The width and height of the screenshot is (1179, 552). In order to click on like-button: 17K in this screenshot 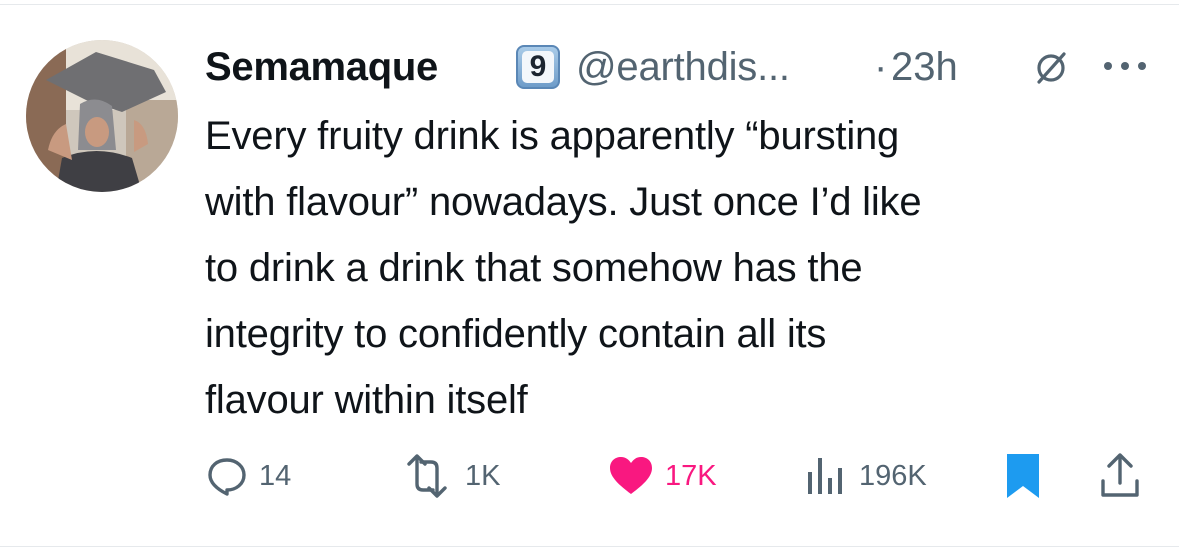, I will do `click(662, 476)`.